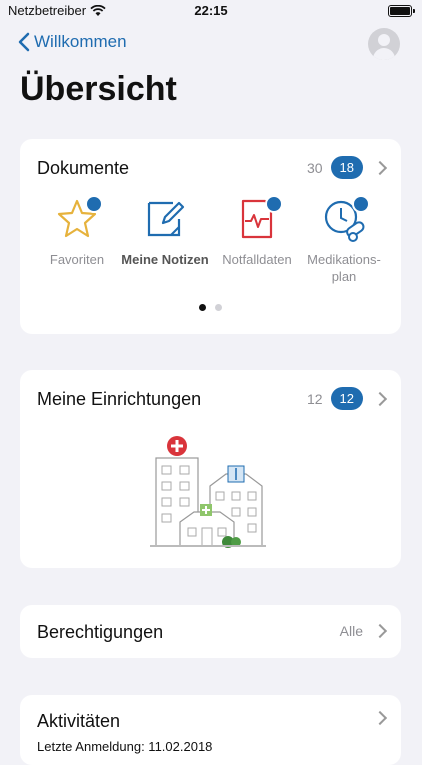 Image resolution: width=422 pixels, height=765 pixels. I want to click on documents-count: 30, so click(314, 167).